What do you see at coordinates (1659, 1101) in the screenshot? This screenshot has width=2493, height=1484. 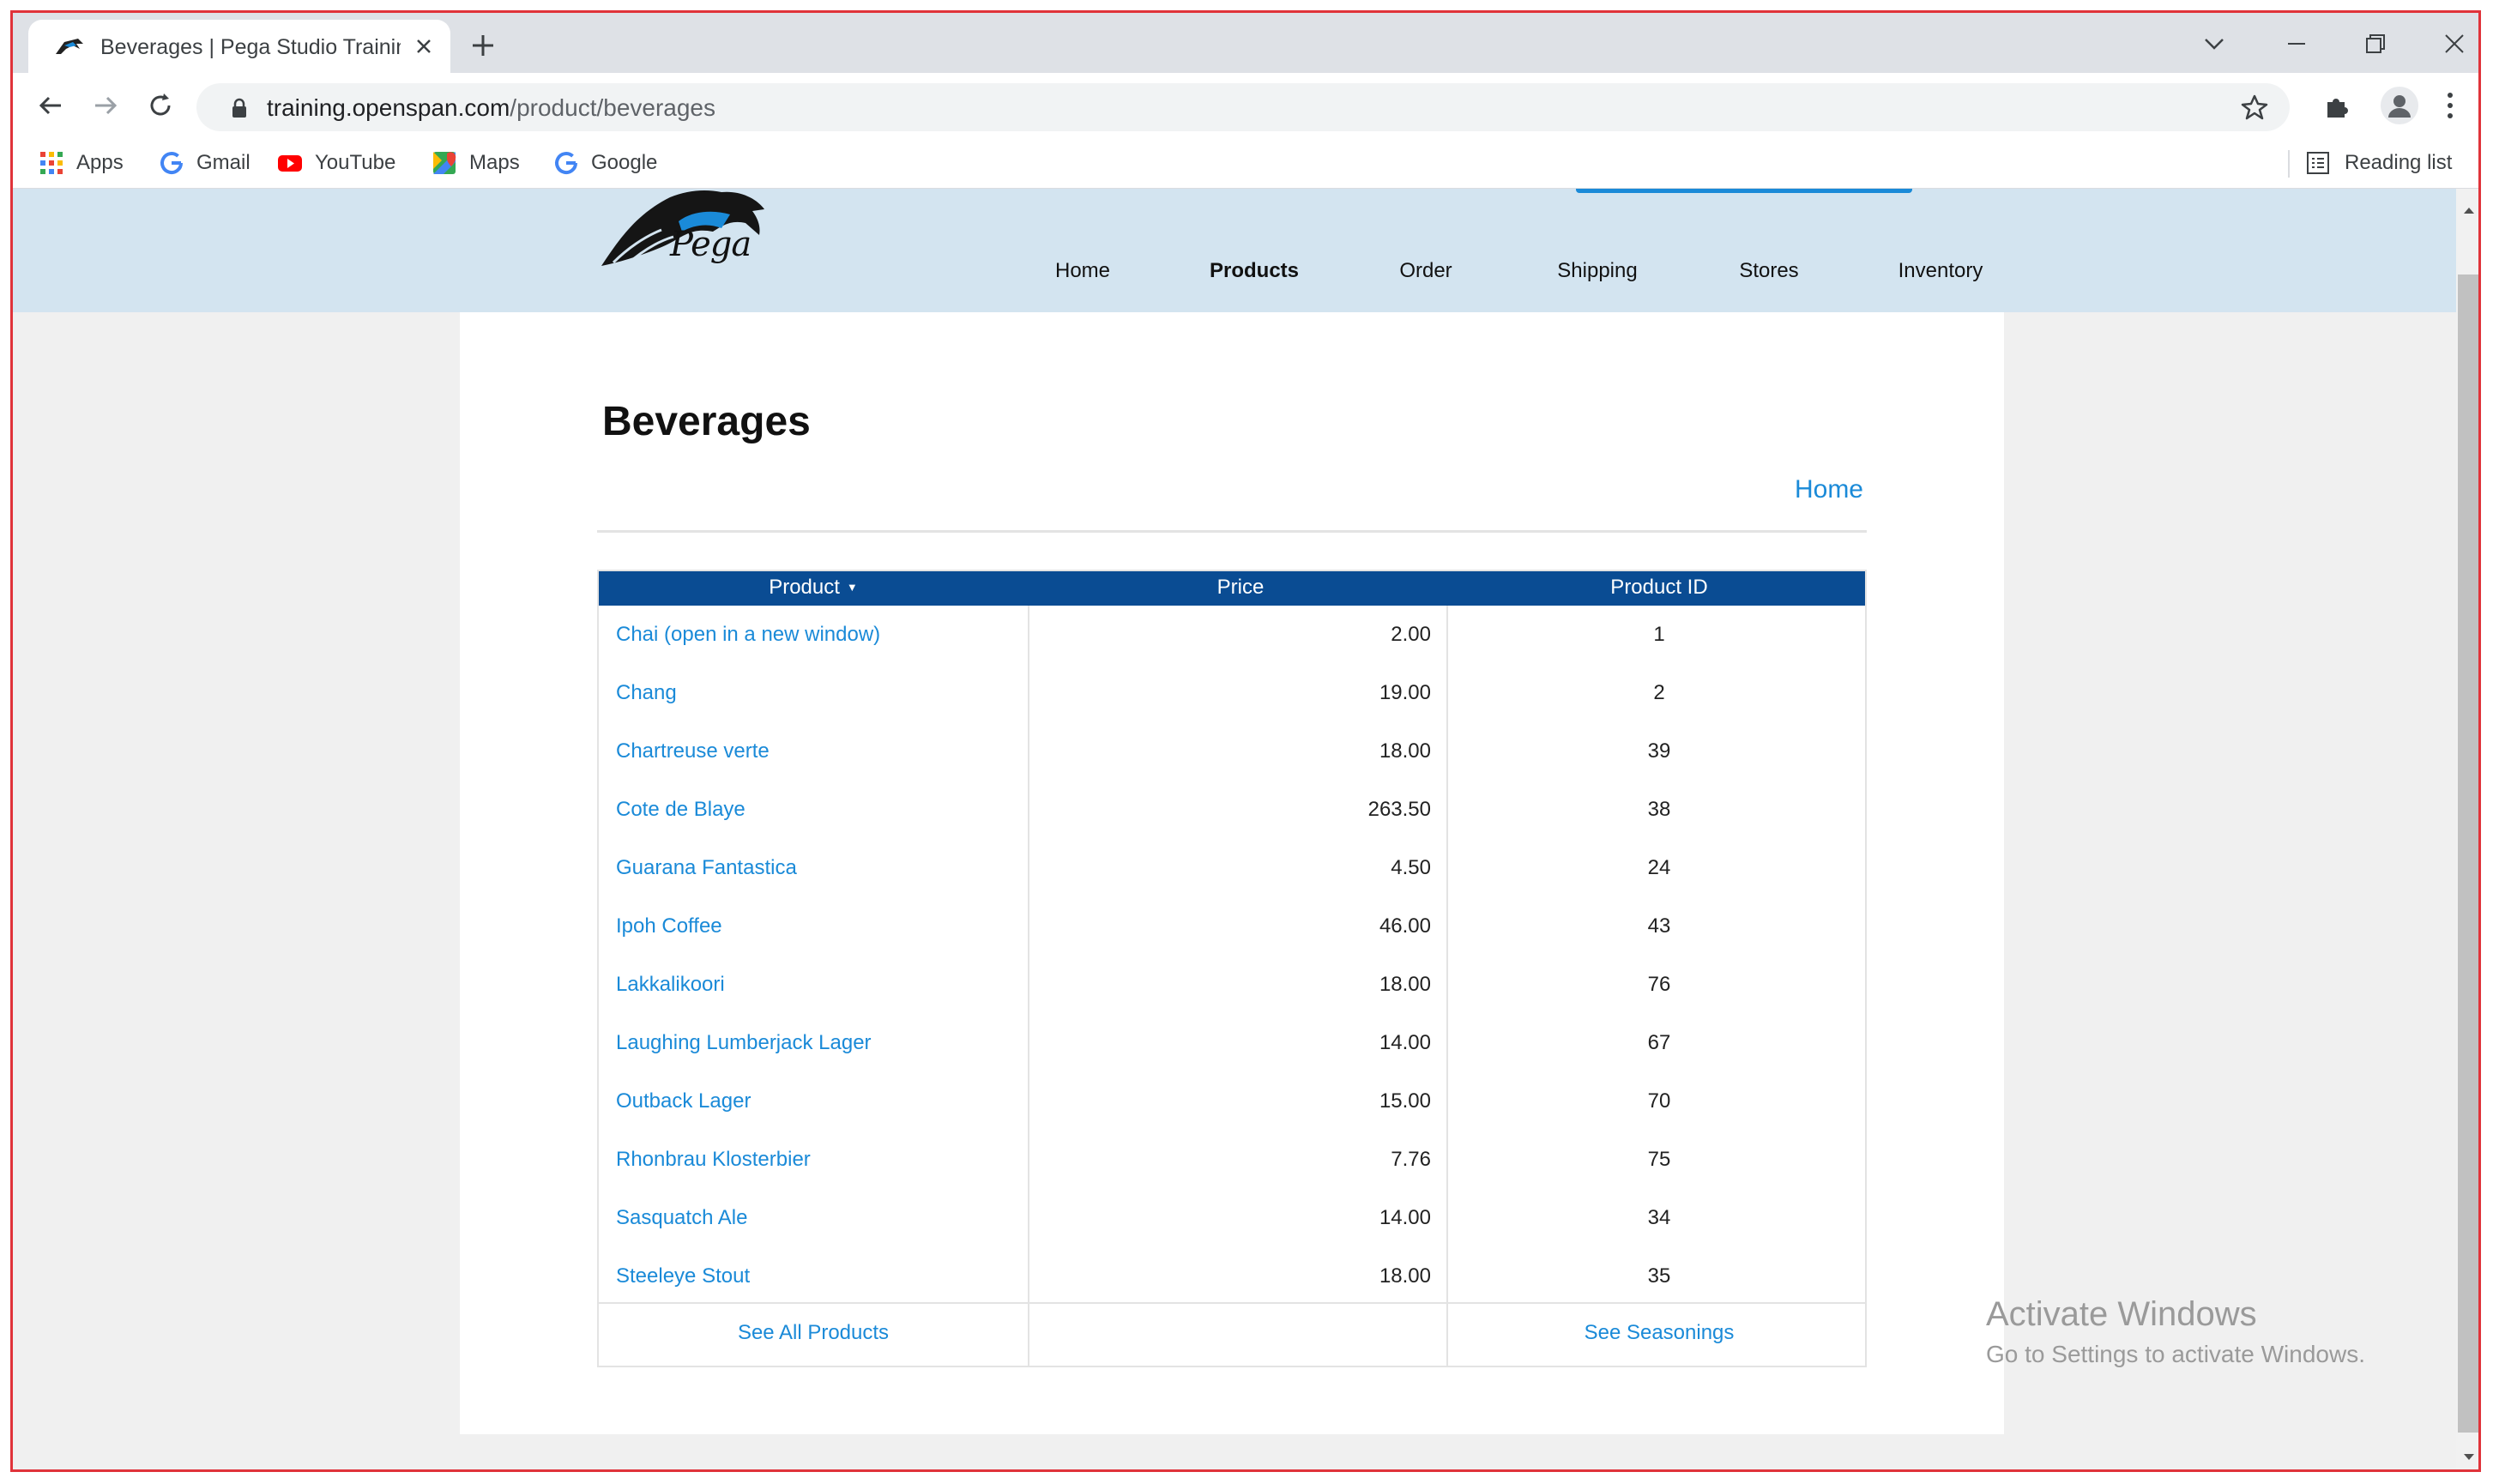 I see `product-id-cell: 70` at bounding box center [1659, 1101].